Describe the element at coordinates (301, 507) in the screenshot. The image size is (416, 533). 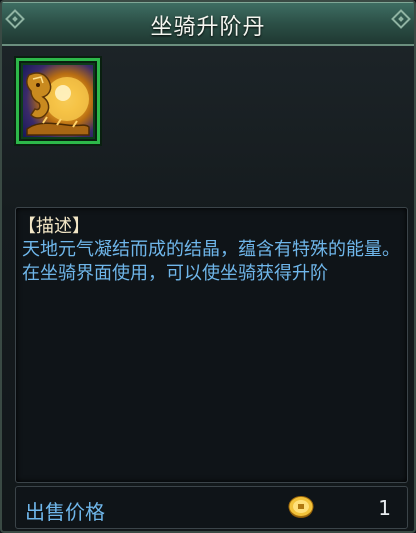
I see `gold-coin-icon` at that location.